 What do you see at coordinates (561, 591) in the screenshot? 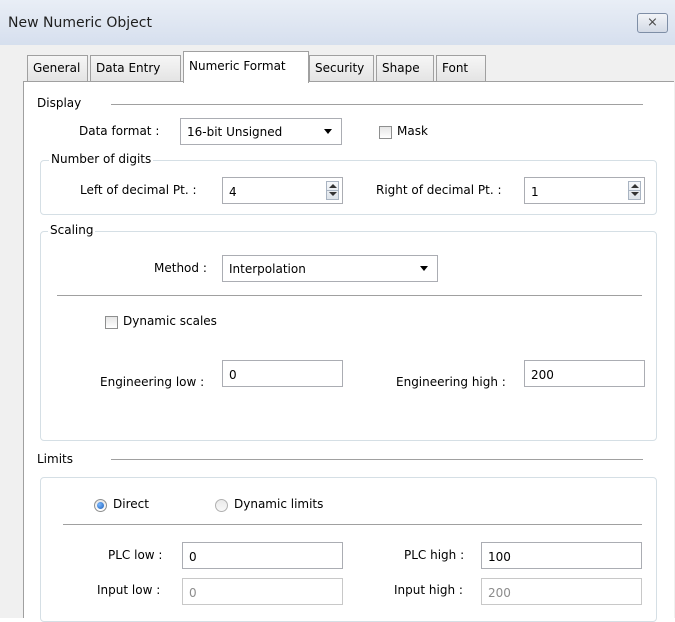
I see `input-high-input: 200` at bounding box center [561, 591].